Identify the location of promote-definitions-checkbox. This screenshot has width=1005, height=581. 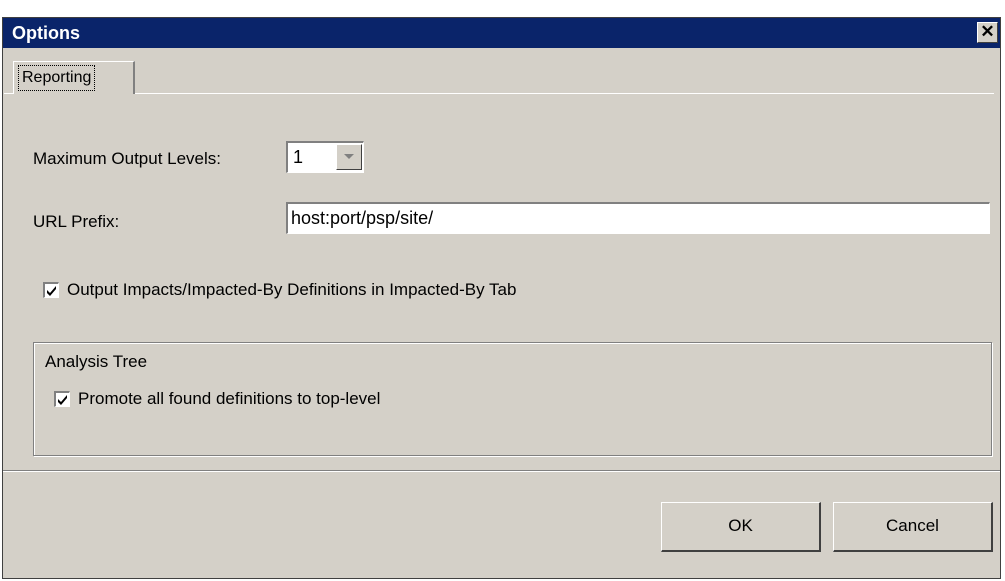
(62, 399).